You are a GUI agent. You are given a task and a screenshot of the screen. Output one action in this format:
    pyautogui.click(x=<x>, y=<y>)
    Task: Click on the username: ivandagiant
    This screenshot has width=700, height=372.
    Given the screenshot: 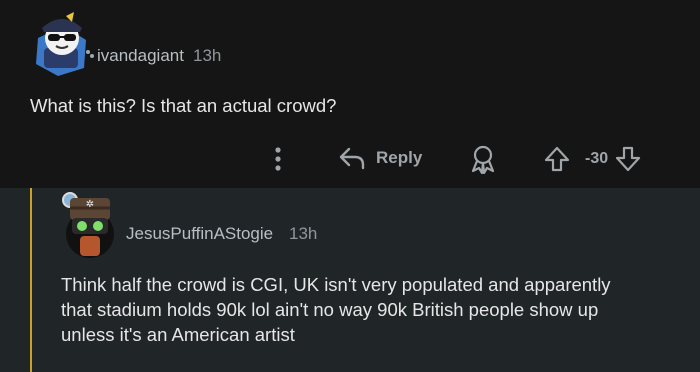 What is the action you would take?
    pyautogui.click(x=140, y=56)
    